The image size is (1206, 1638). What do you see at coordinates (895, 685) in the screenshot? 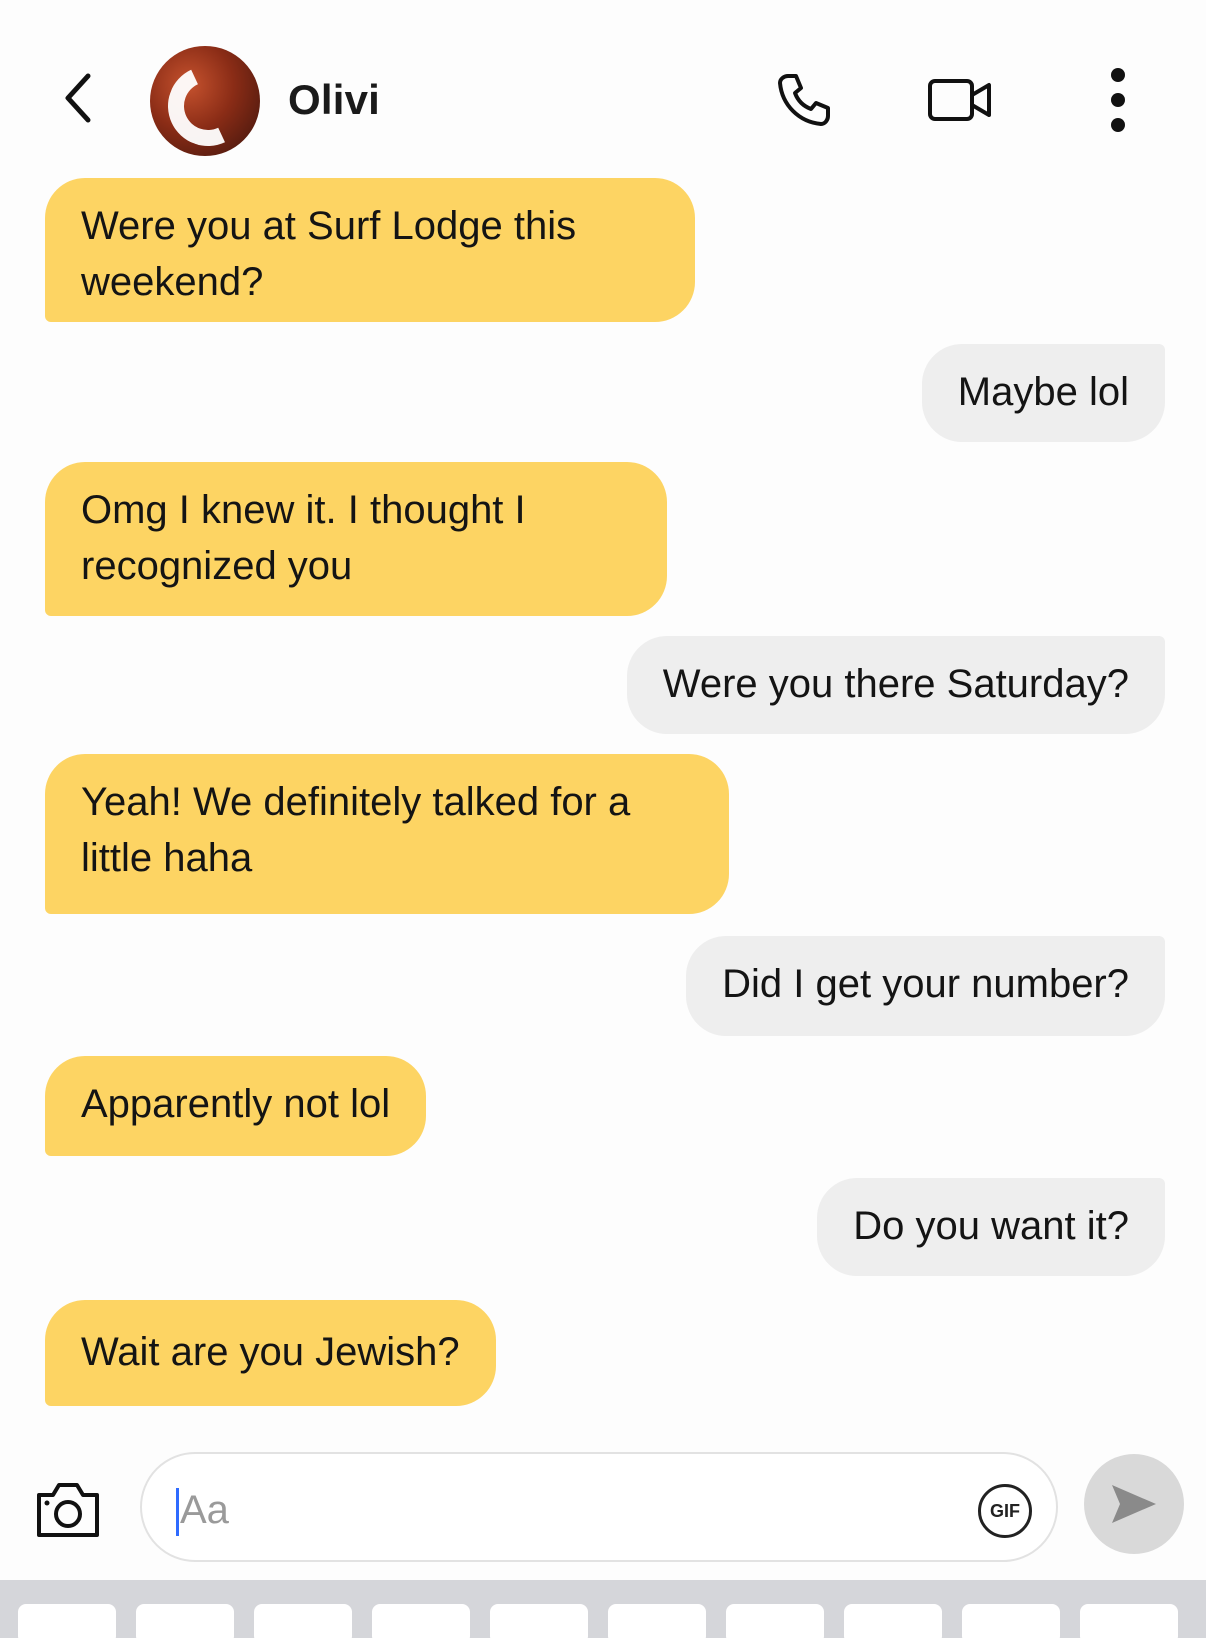
I see `outgoing-message: Were you there Saturday?` at bounding box center [895, 685].